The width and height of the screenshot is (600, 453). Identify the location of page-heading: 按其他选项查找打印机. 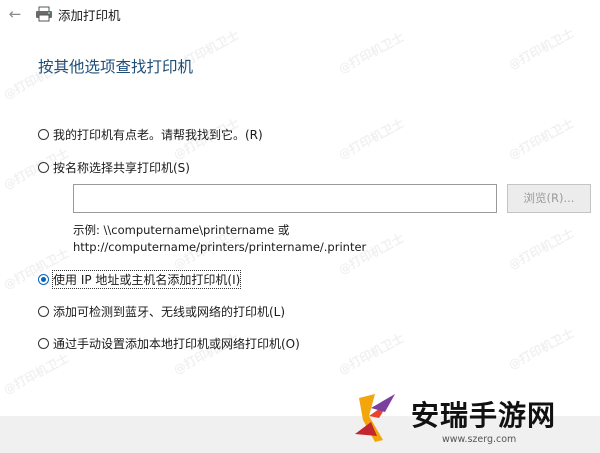
(116, 67).